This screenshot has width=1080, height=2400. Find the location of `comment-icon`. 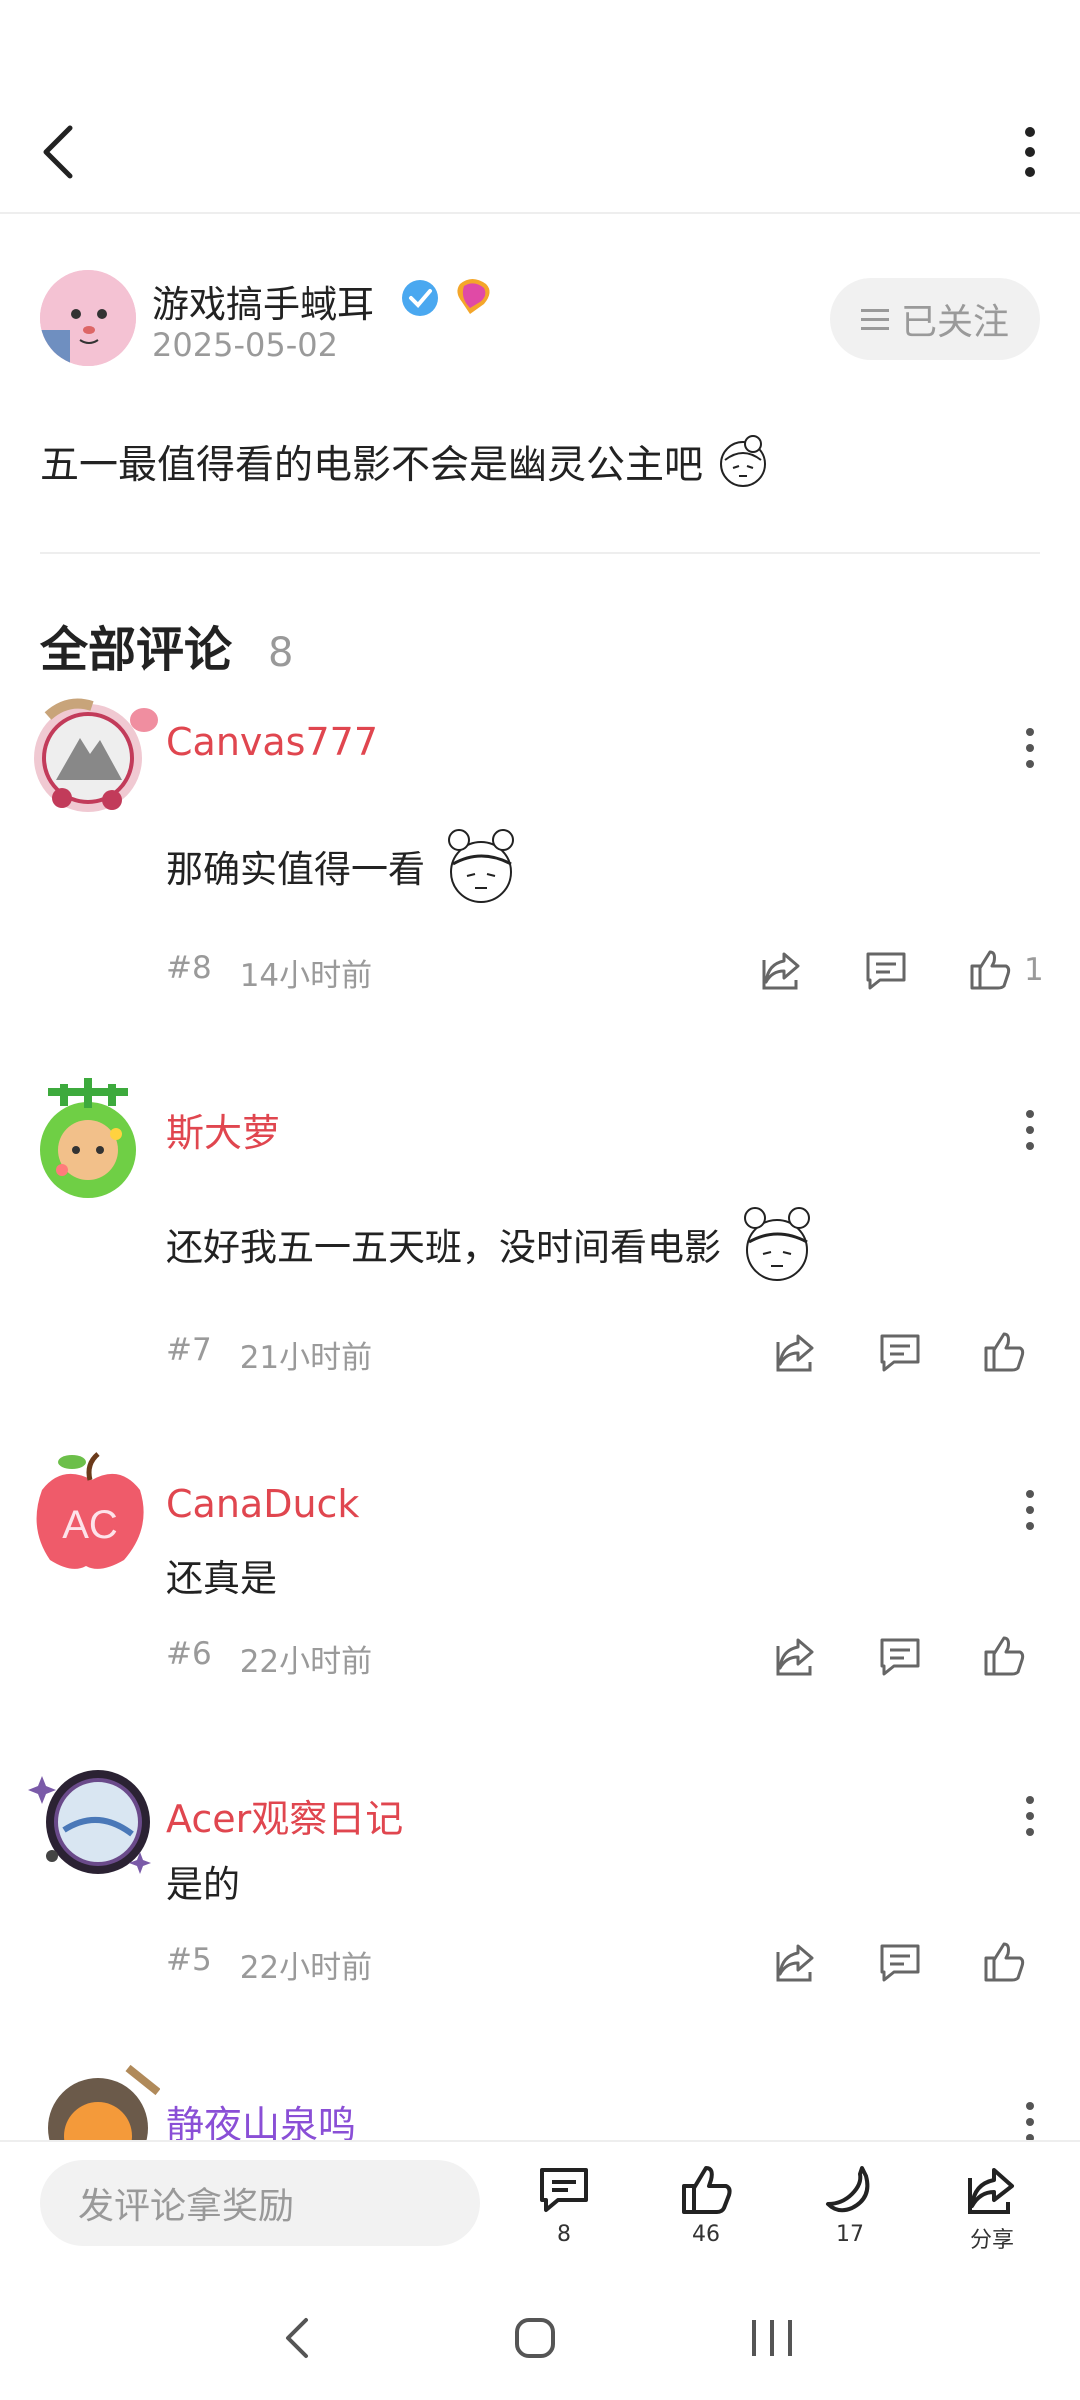

comment-icon is located at coordinates (564, 2190).